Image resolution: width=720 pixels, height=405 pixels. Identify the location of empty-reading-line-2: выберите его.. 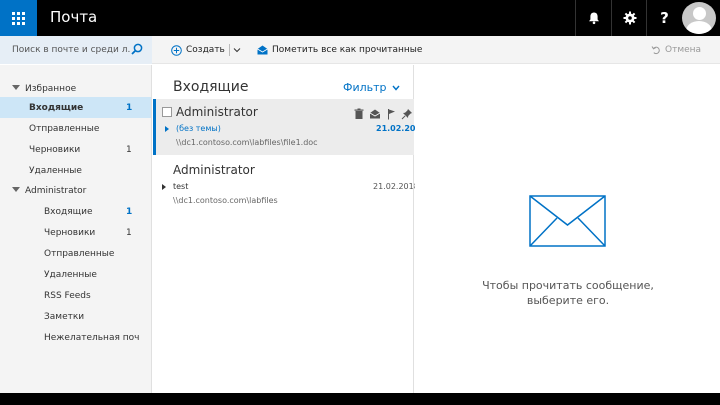
(568, 300).